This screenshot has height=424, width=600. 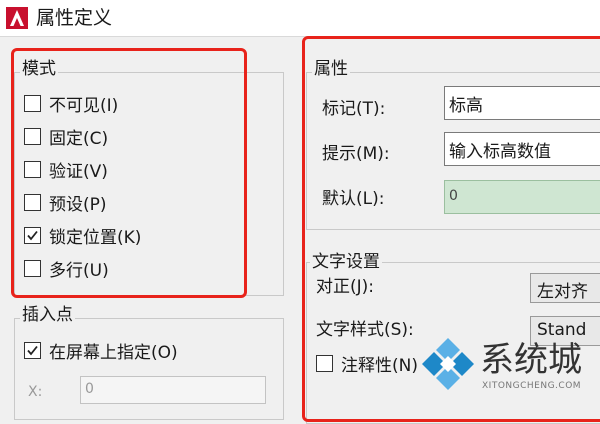 What do you see at coordinates (35, 392) in the screenshot?
I see `x-coordinate-label: X:` at bounding box center [35, 392].